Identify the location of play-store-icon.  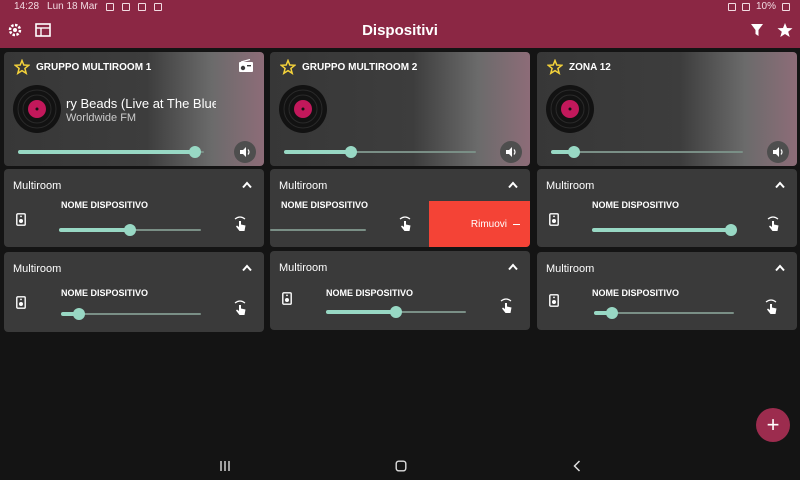
(141, 6).